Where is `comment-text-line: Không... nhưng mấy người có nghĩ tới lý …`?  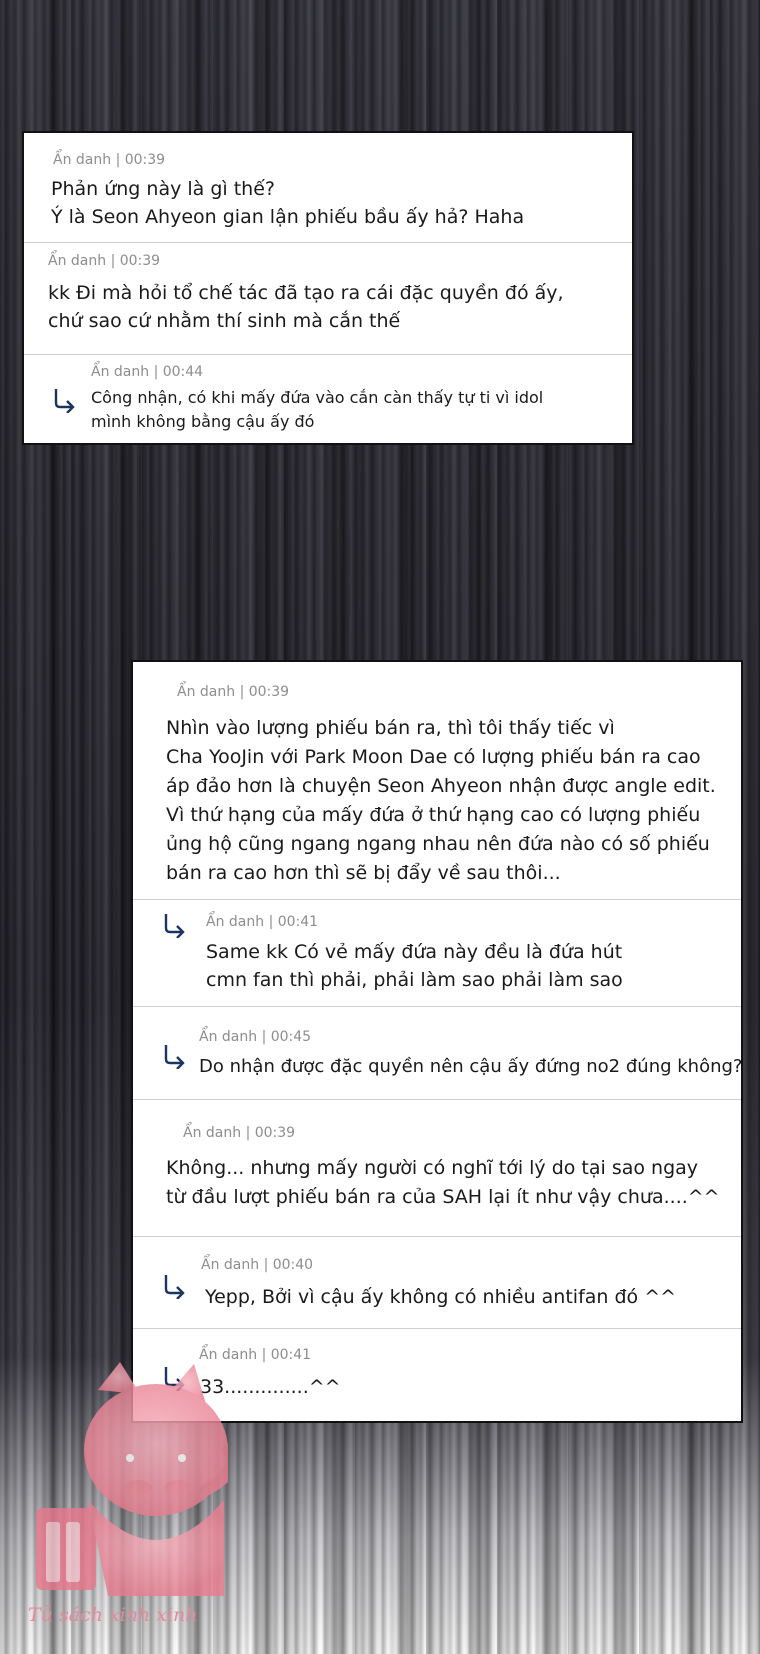 comment-text-line: Không... nhưng mấy người có nghĩ tới lý … is located at coordinates (432, 1168).